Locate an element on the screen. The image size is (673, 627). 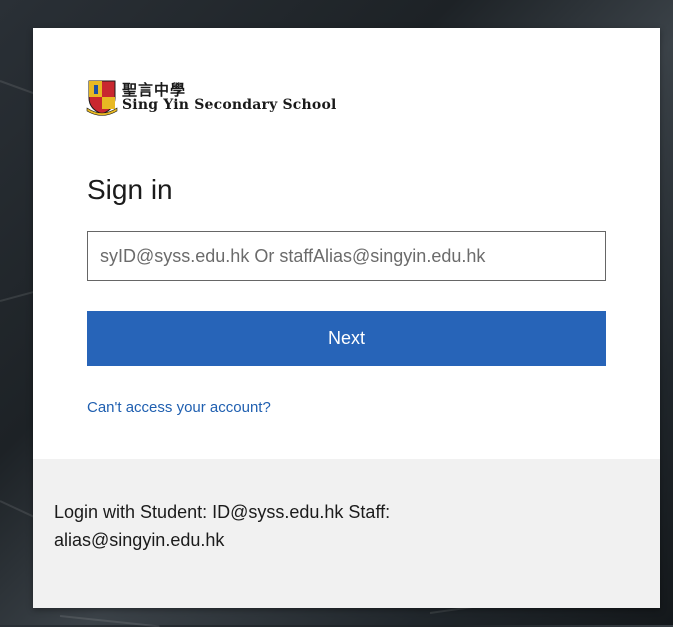
school-logo: 聖言中學 Sing Yin Secondary School is located at coordinates (211, 97).